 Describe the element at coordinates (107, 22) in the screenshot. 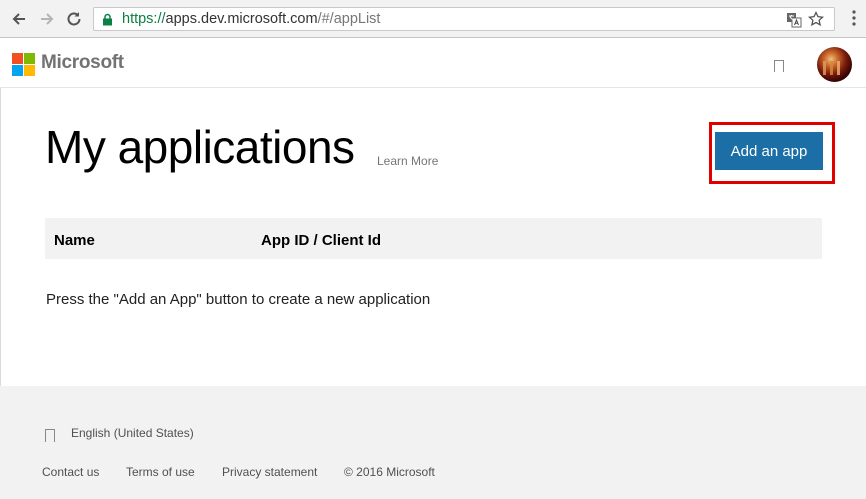

I see `lock-icon` at that location.